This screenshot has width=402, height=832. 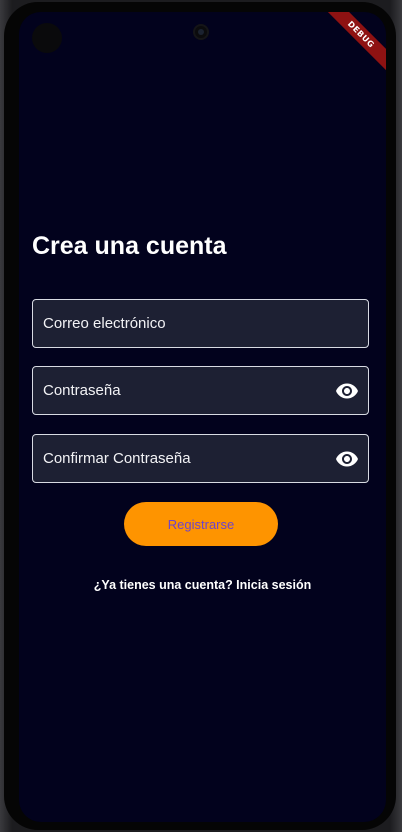 I want to click on password-input, so click(x=200, y=390).